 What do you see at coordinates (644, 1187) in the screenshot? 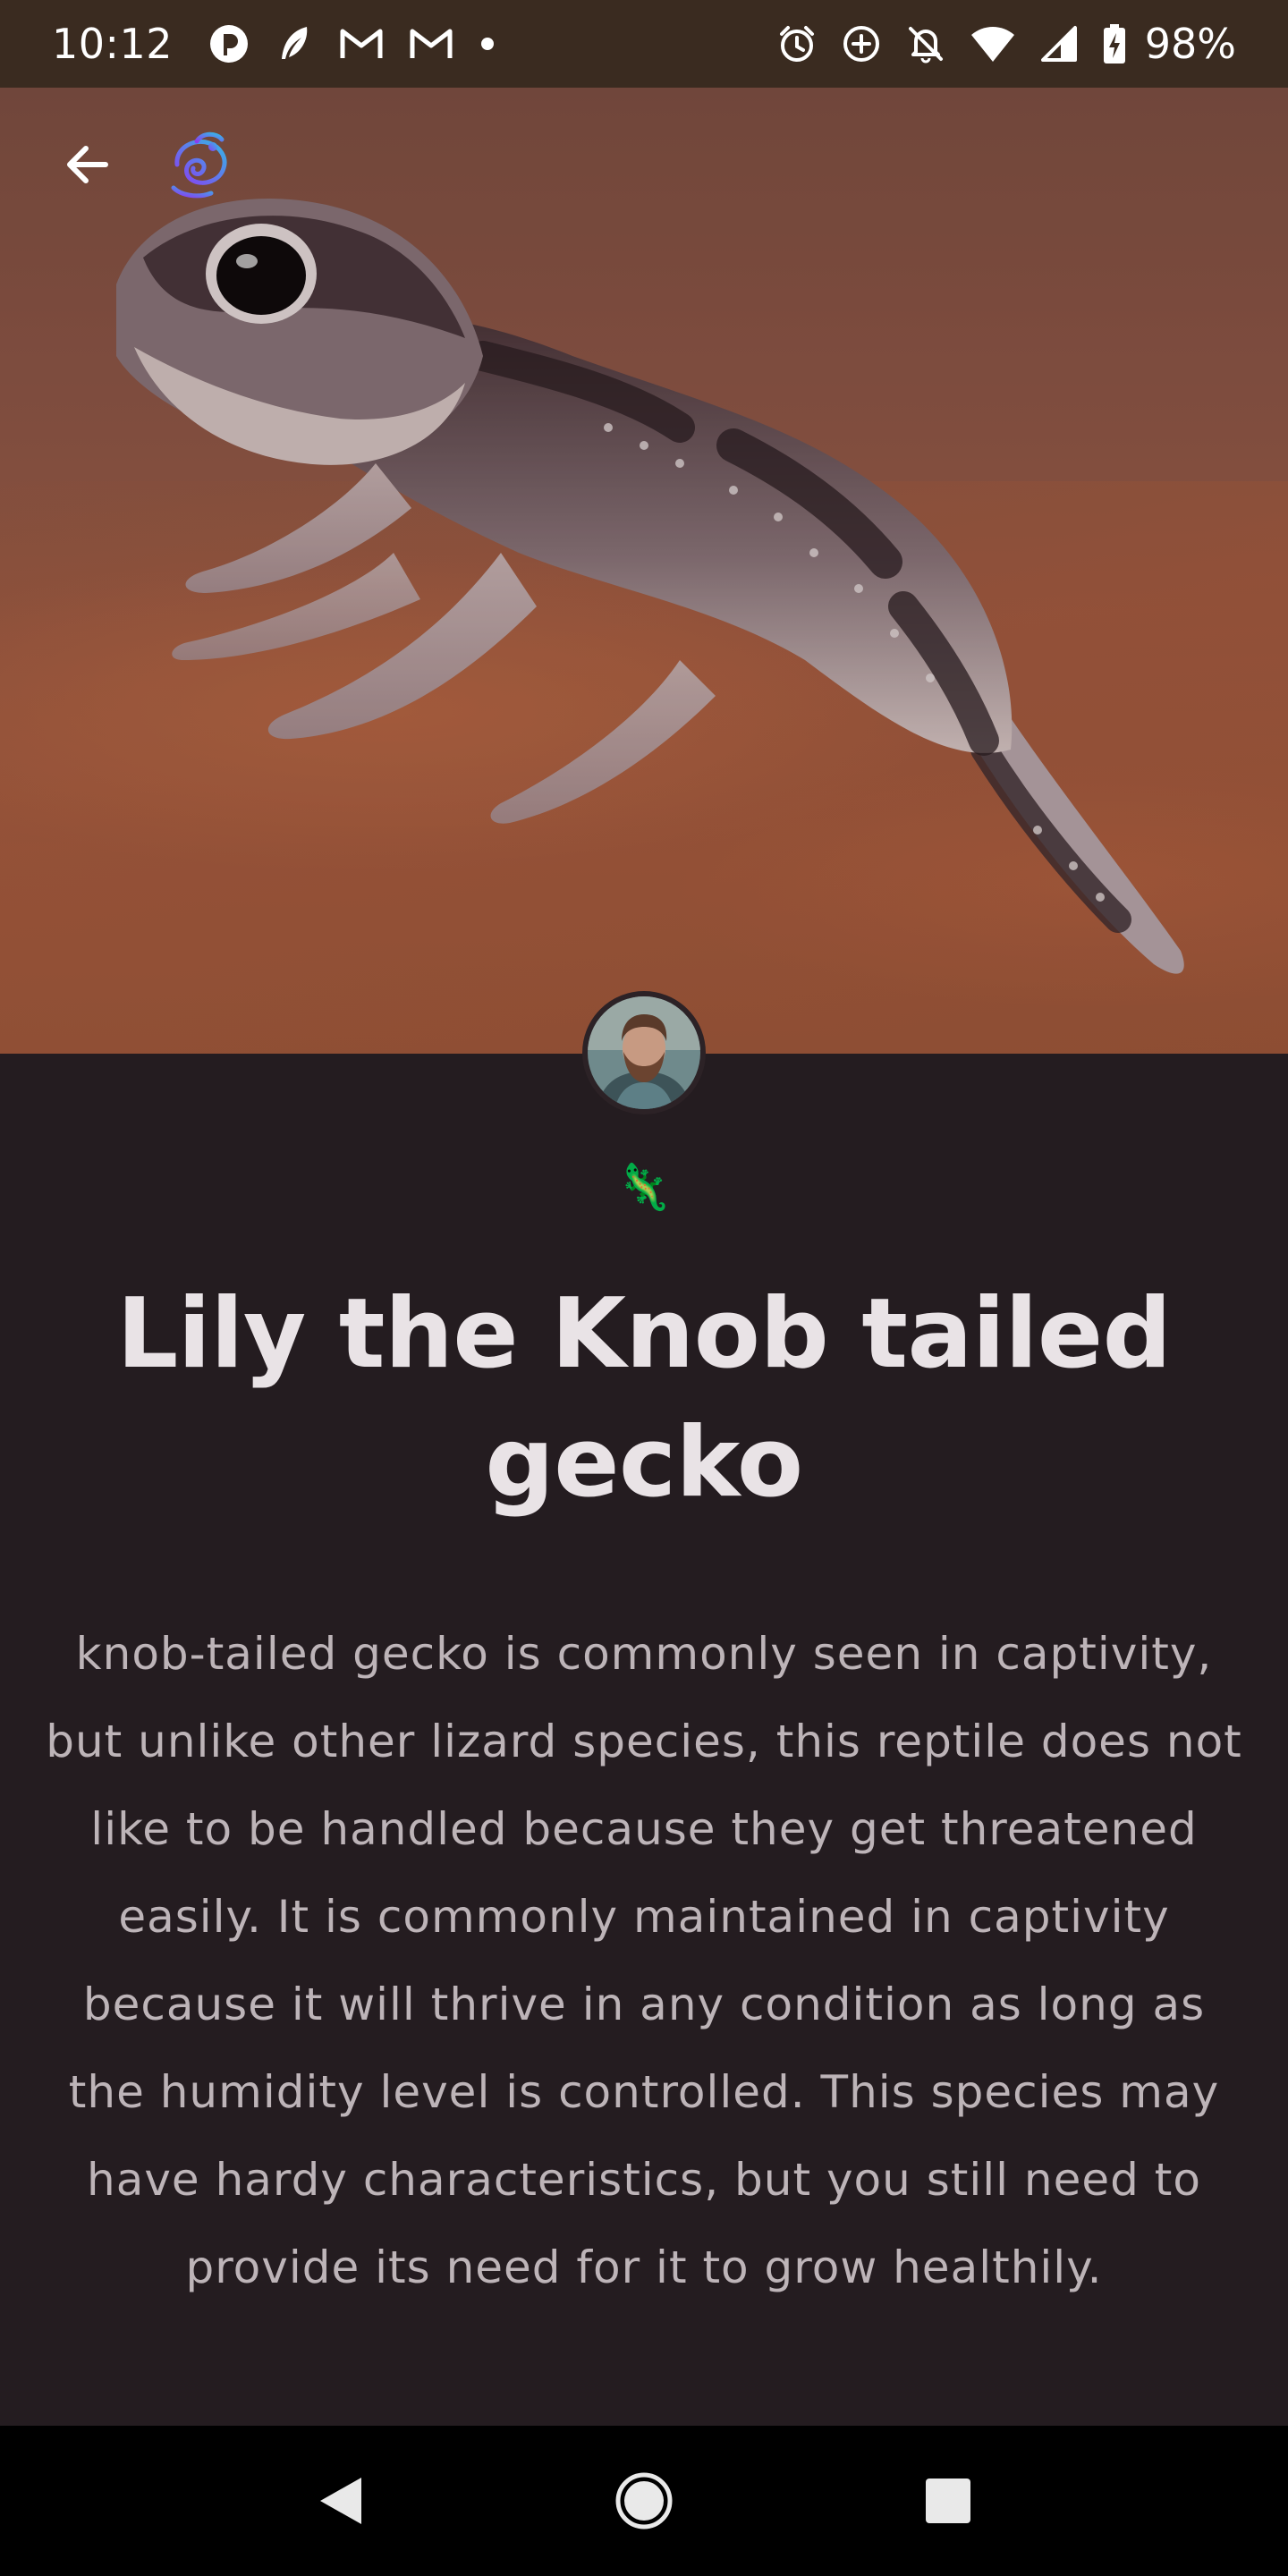
I see `lizard-emoji: 🦎` at bounding box center [644, 1187].